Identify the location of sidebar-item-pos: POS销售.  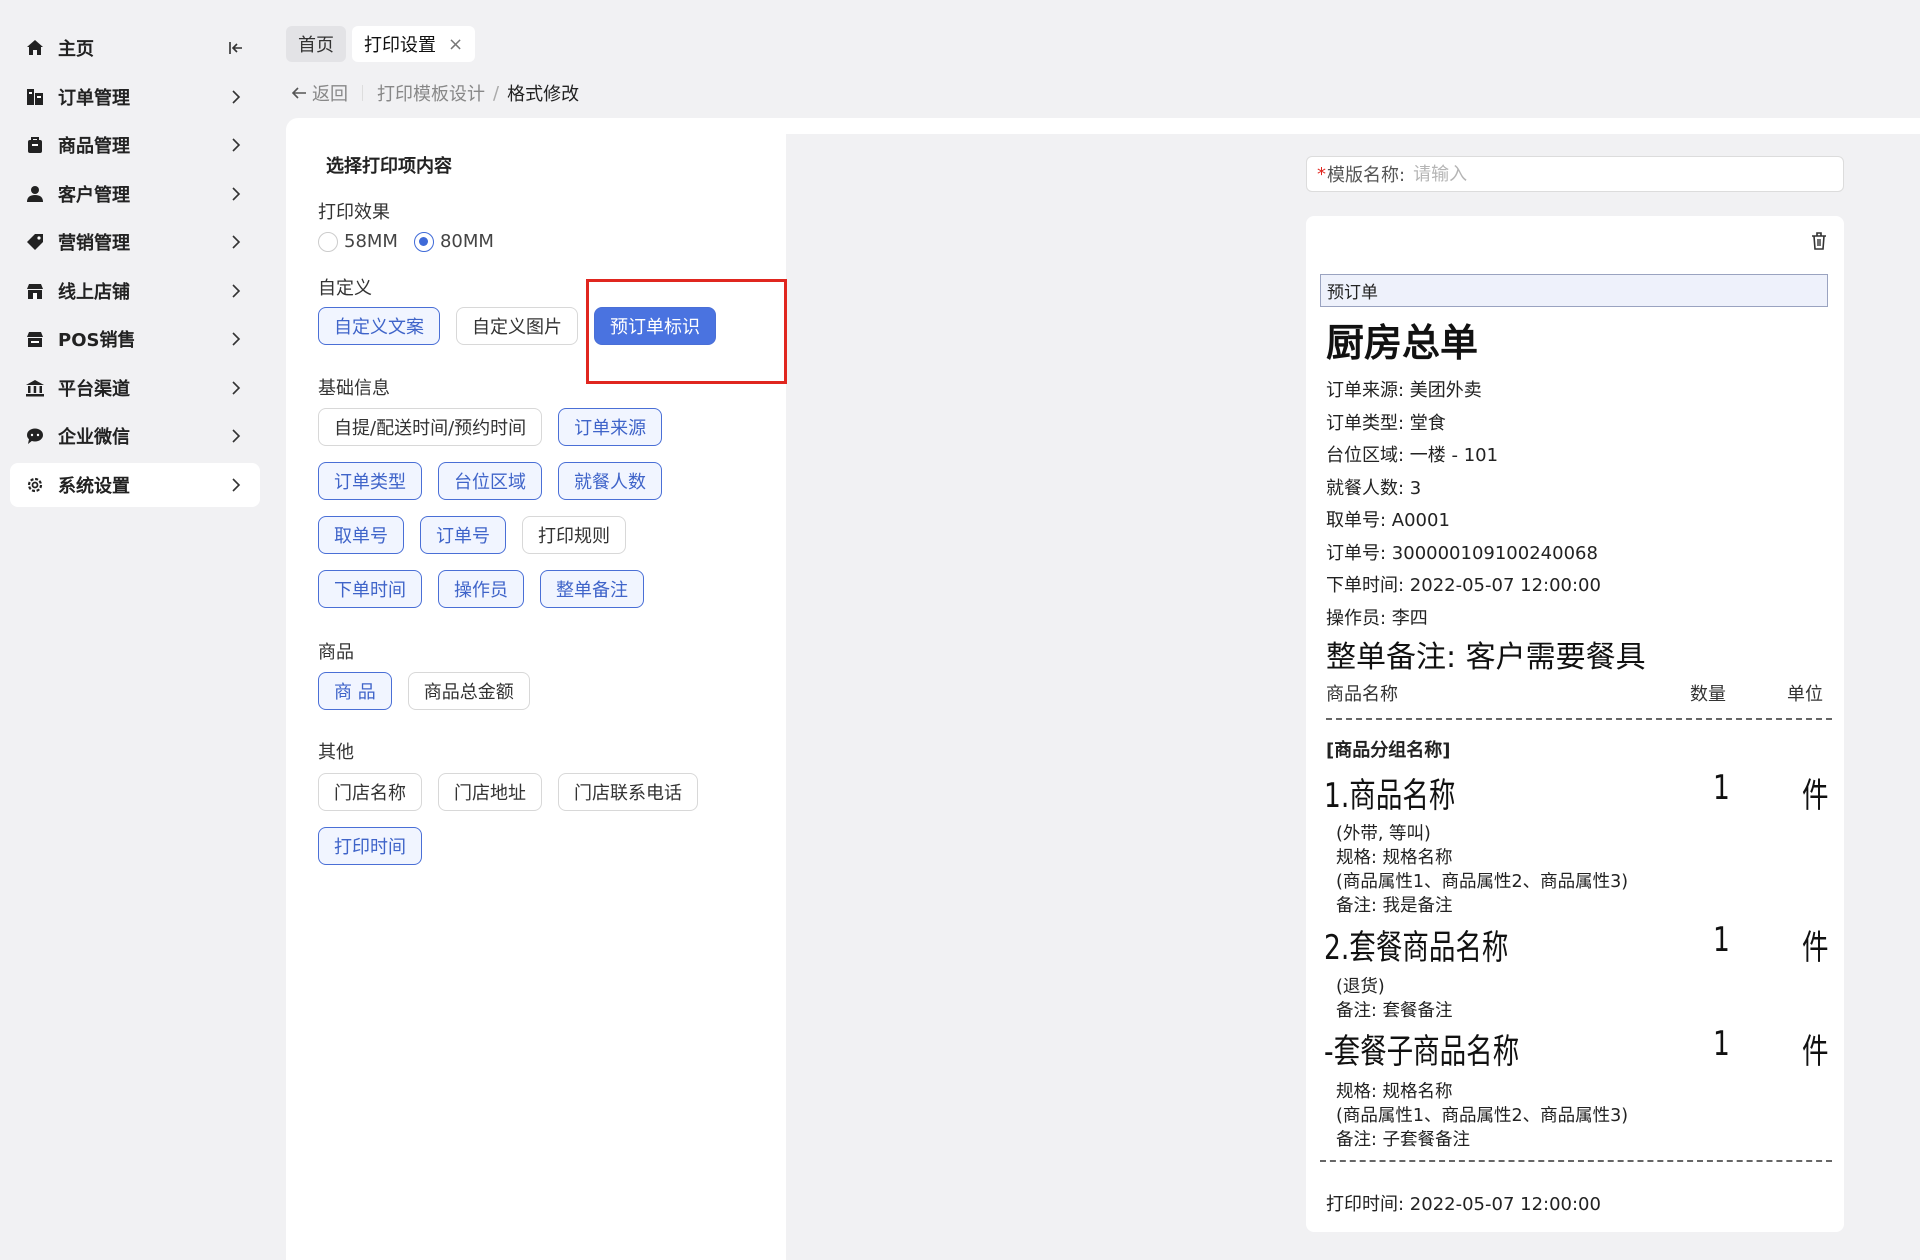
(135, 339).